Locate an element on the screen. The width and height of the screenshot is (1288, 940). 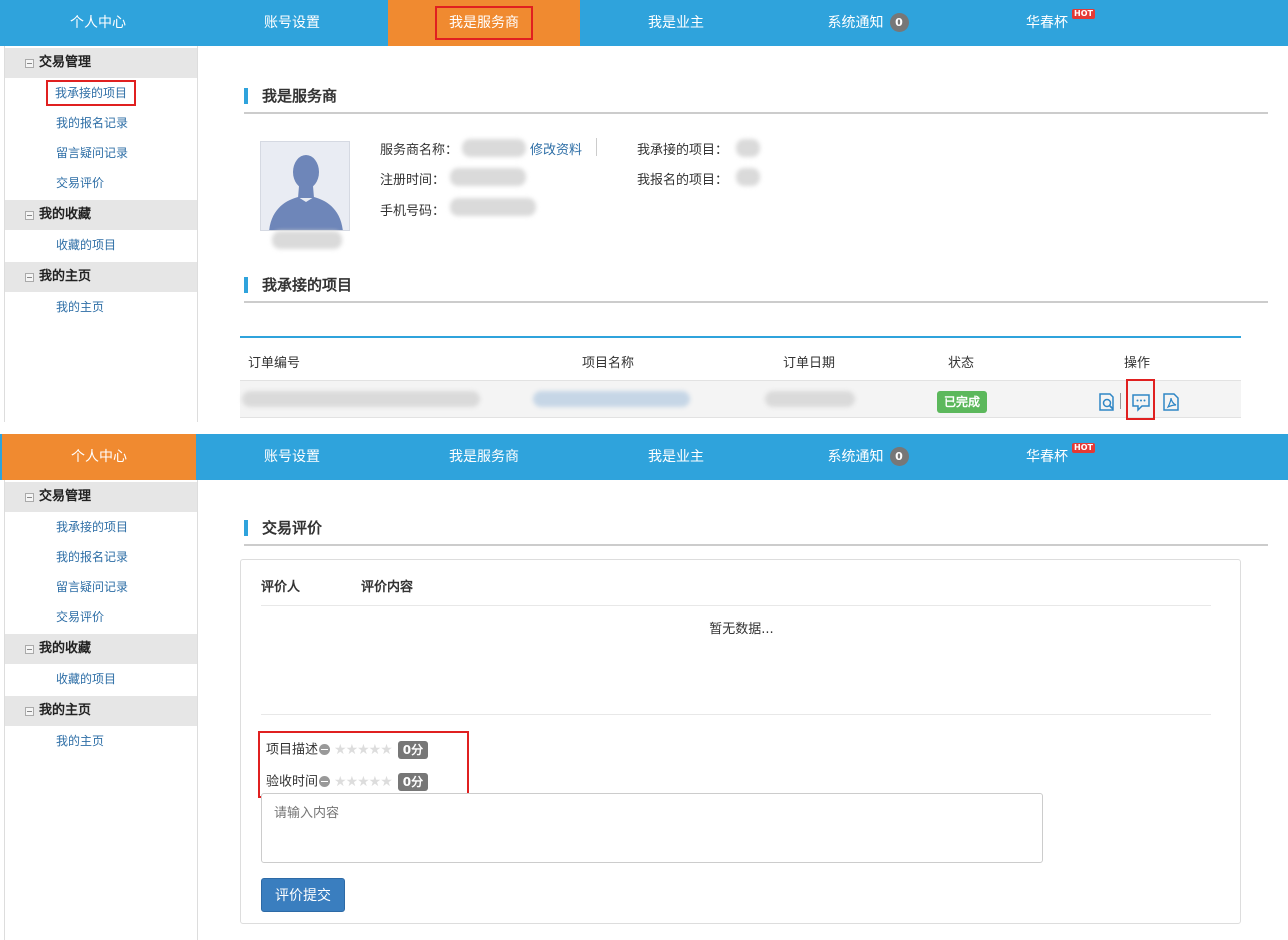
avatar is located at coordinates (305, 186).